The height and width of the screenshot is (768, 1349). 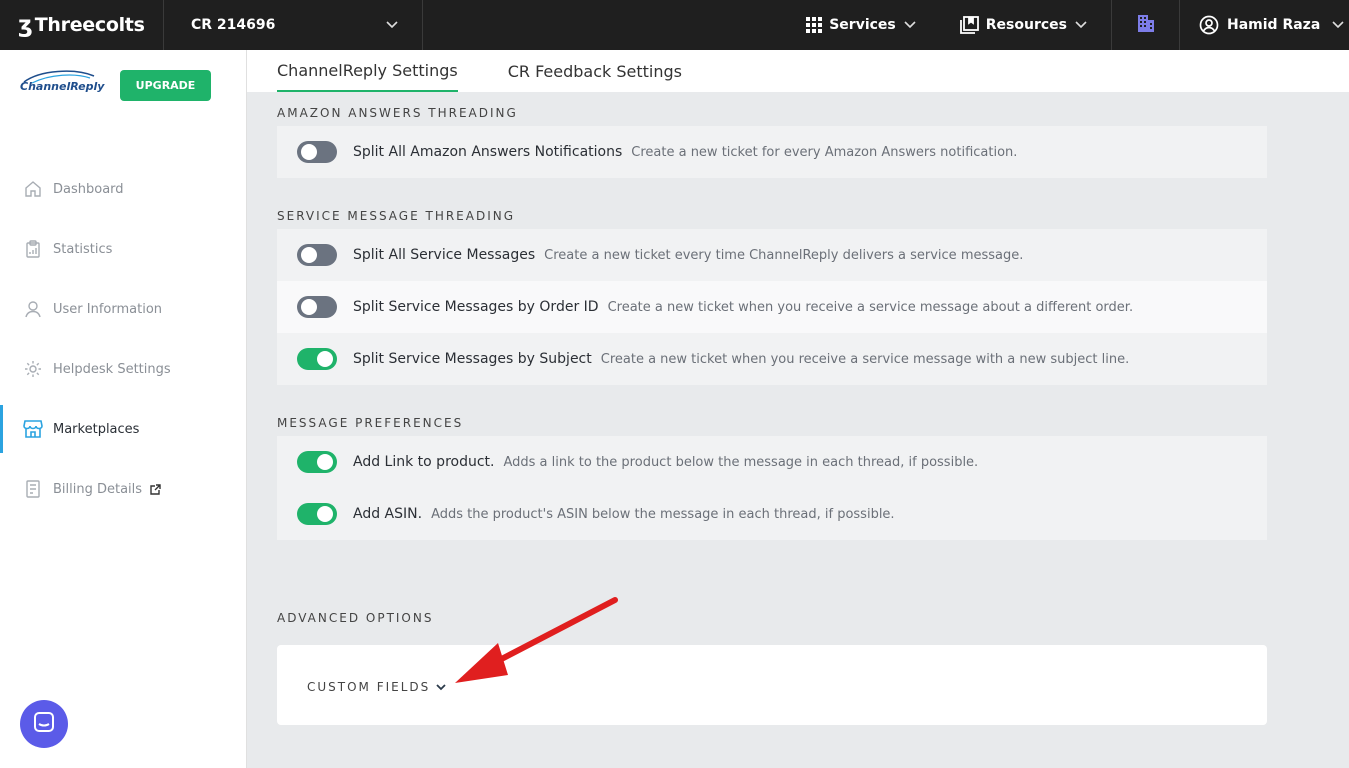 I want to click on home-icon, so click(x=33, y=189).